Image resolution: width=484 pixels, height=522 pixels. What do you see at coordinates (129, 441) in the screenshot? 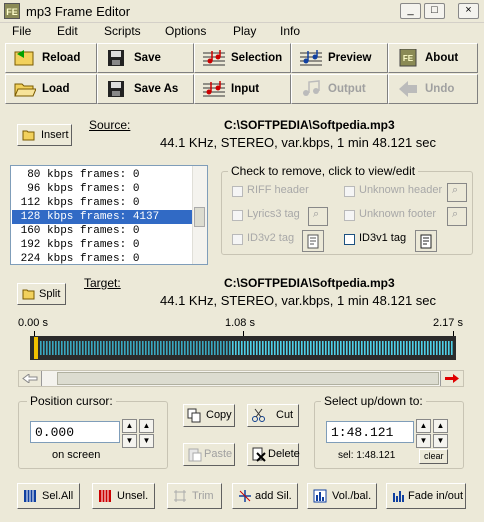
I see `cursor-down-button: ▼` at bounding box center [129, 441].